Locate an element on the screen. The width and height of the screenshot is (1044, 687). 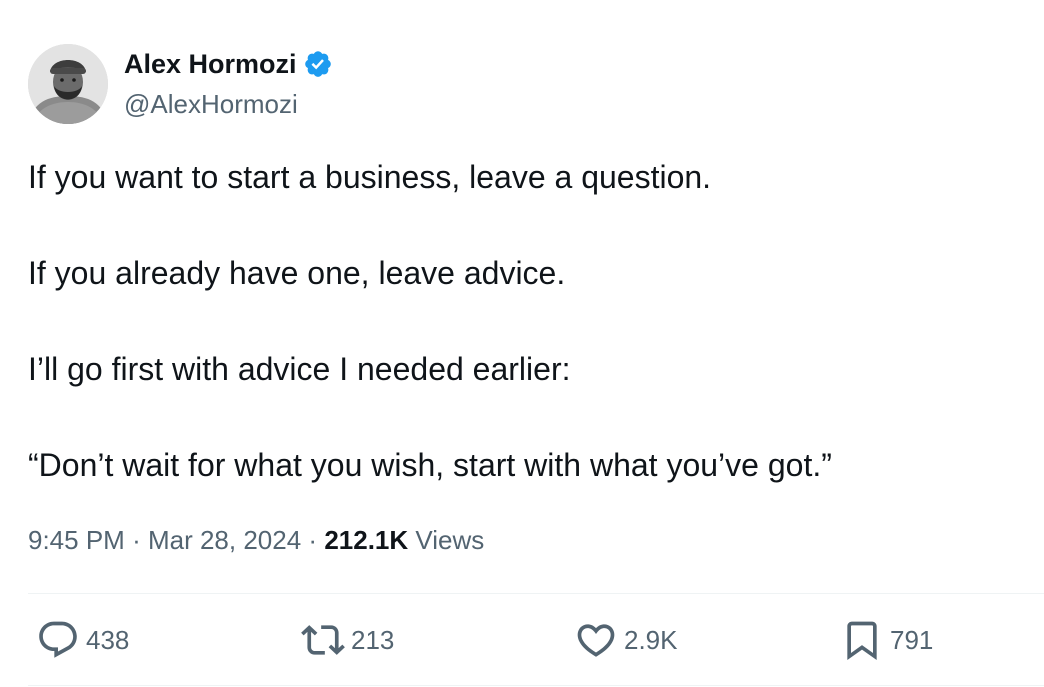
avatar is located at coordinates (68, 84).